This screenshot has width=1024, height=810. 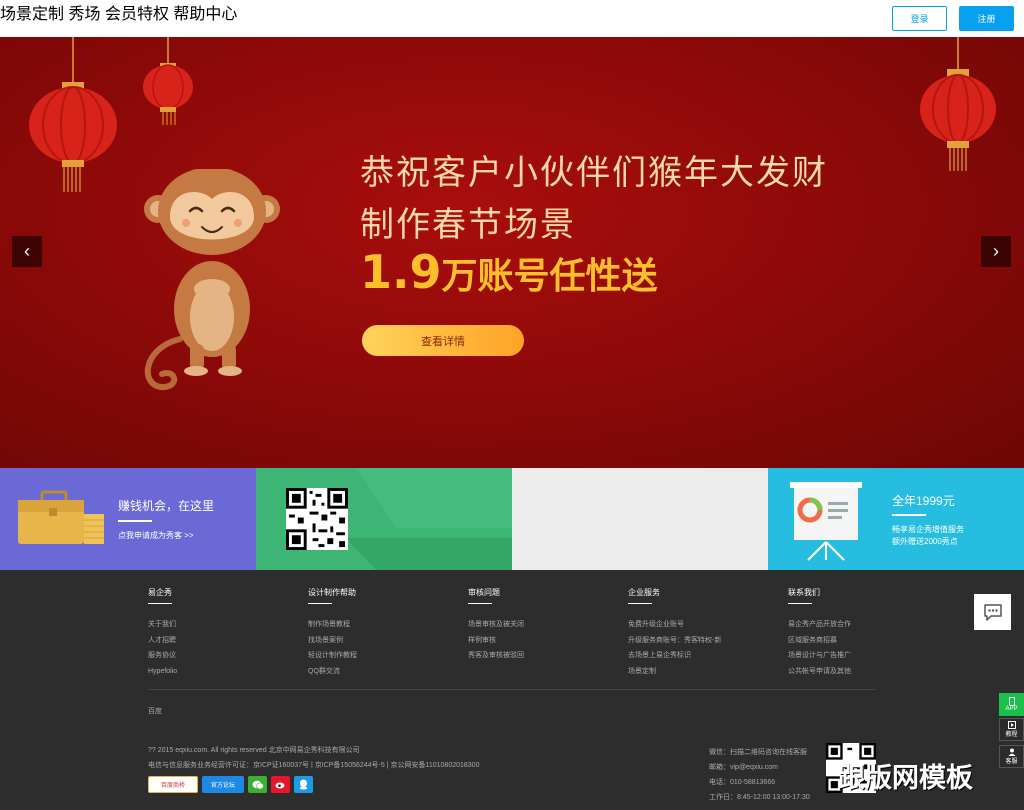 I want to click on footer-link: 场景定制, so click(x=674, y=672).